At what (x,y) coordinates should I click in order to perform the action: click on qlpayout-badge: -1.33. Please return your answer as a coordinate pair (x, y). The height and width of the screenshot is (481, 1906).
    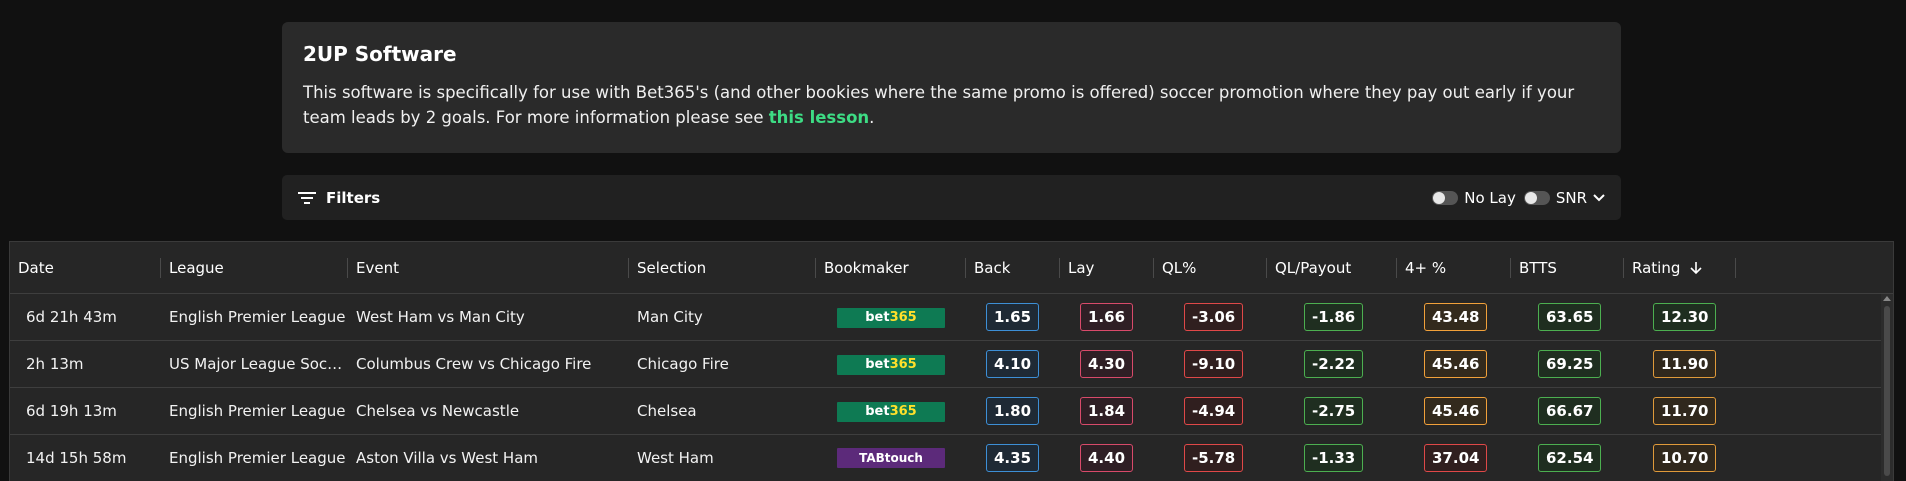
    Looking at the image, I should click on (1334, 458).